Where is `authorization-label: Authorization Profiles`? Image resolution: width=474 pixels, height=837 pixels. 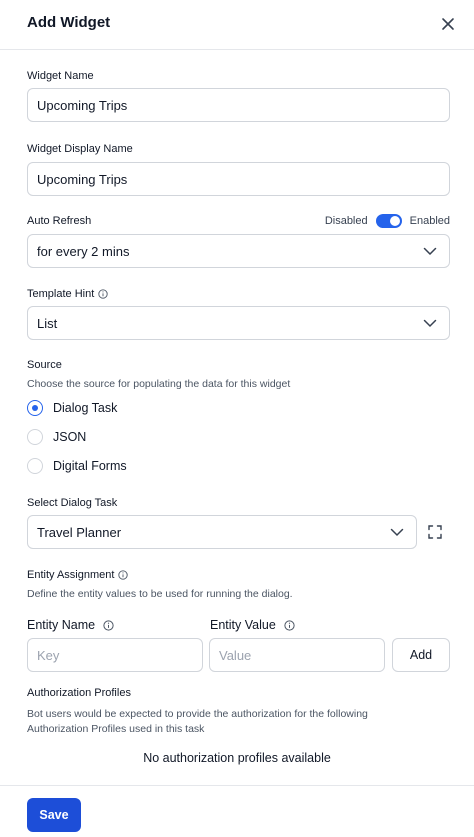 authorization-label: Authorization Profiles is located at coordinates (79, 693).